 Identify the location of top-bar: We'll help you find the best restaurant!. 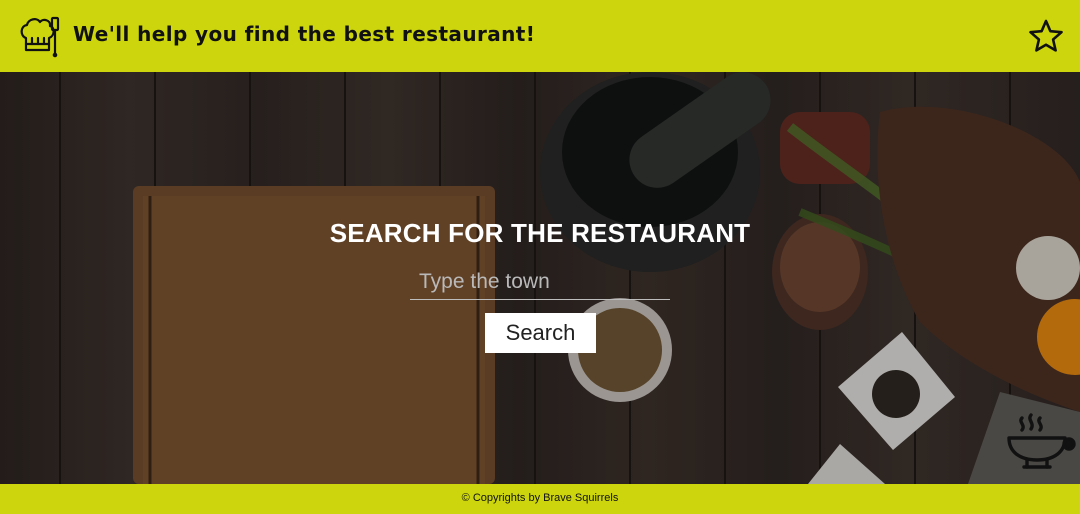
(540, 36).